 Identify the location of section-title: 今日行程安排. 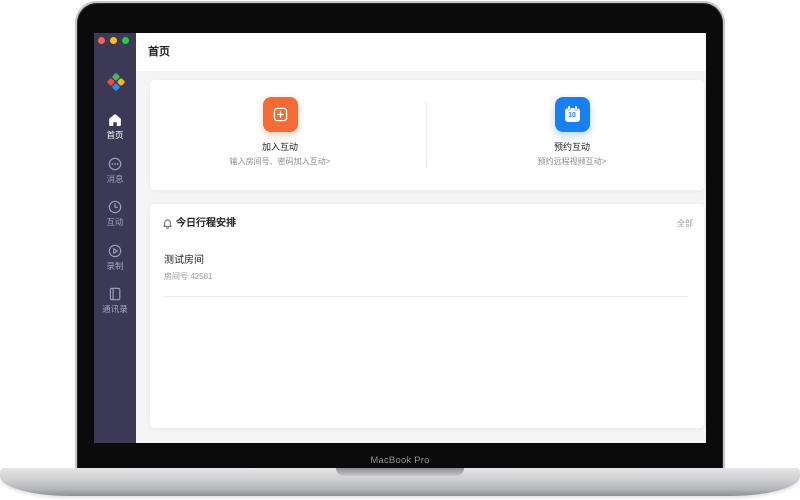
(206, 223).